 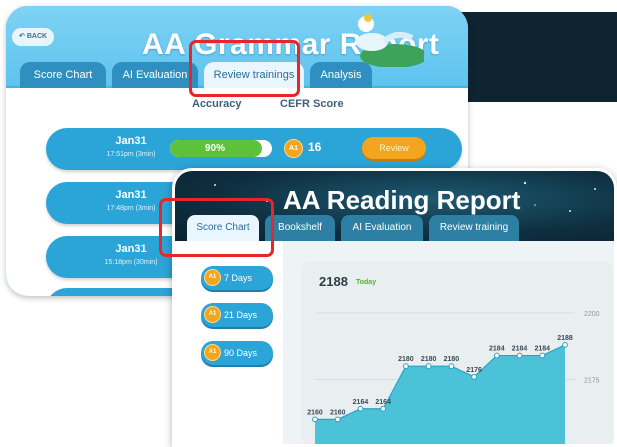 What do you see at coordinates (366, 282) in the screenshot?
I see `current-score-label: Today` at bounding box center [366, 282].